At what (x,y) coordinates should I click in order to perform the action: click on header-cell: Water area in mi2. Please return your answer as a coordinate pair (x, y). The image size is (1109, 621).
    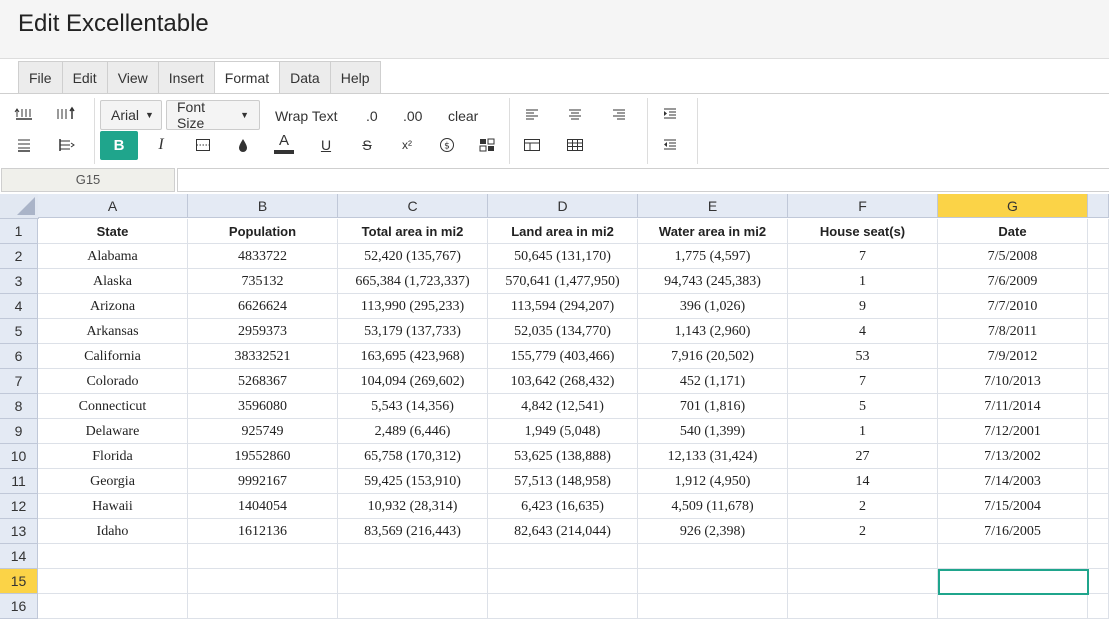
    Looking at the image, I should click on (713, 231).